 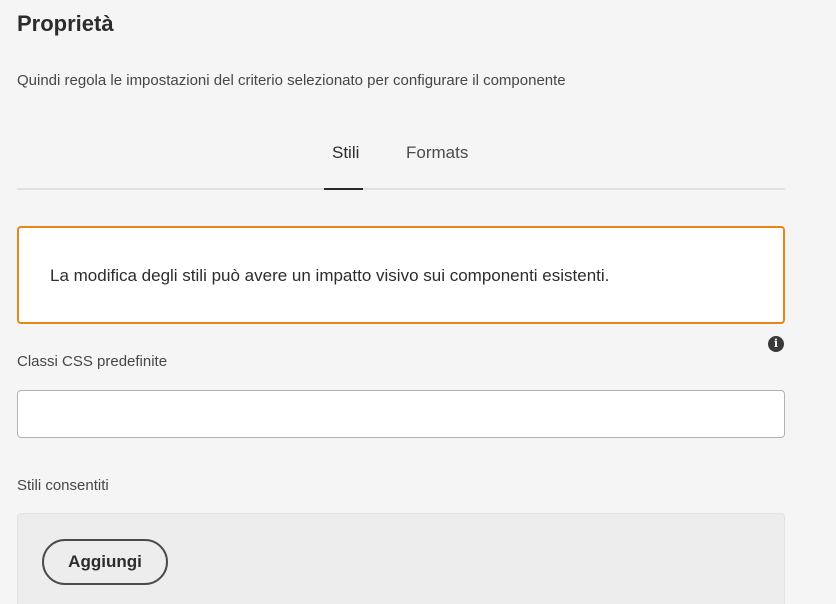 I want to click on page-title: Proprietà, so click(x=65, y=23).